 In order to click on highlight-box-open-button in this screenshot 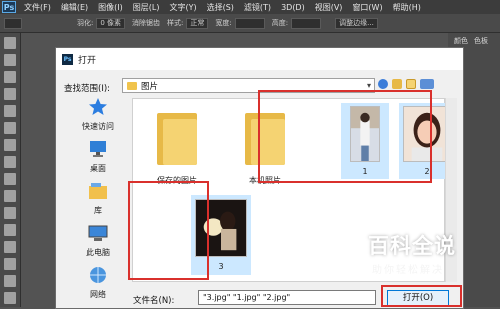, I will do `click(421, 296)`.